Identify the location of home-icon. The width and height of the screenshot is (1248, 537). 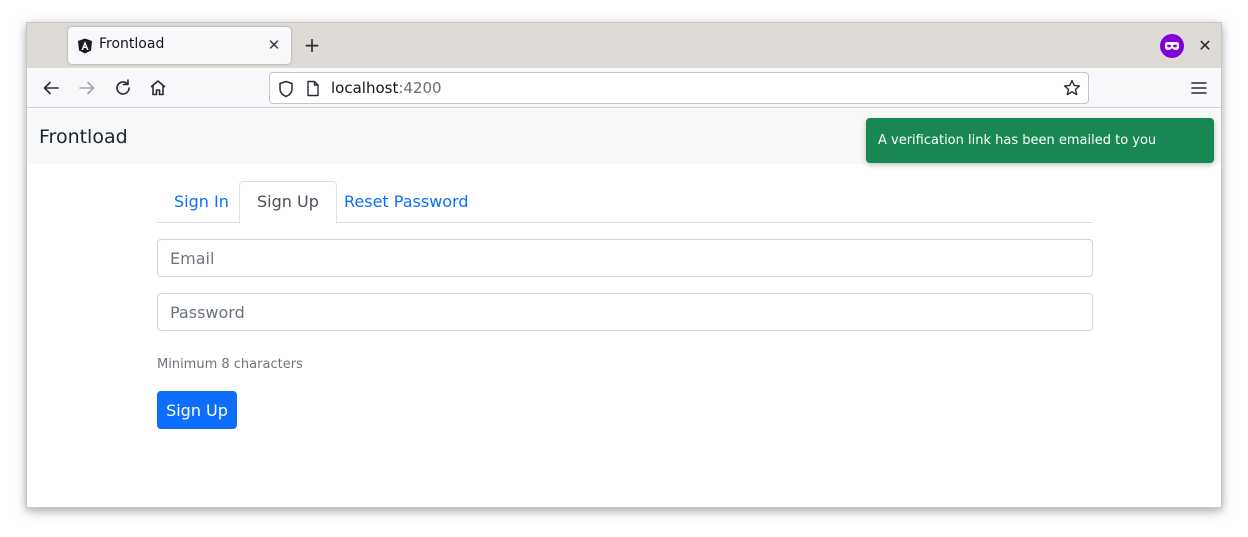
(158, 88).